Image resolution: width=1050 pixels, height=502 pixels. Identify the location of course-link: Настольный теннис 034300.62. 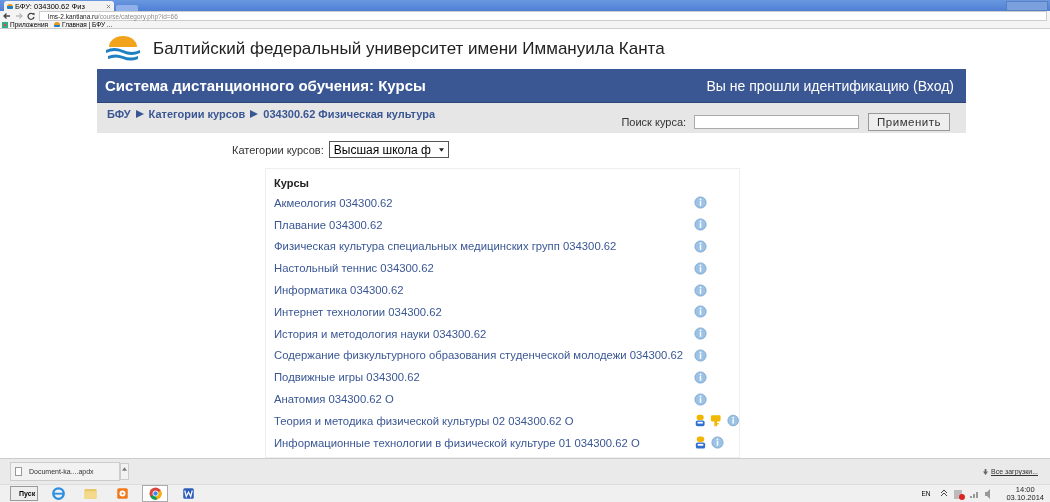
(354, 268).